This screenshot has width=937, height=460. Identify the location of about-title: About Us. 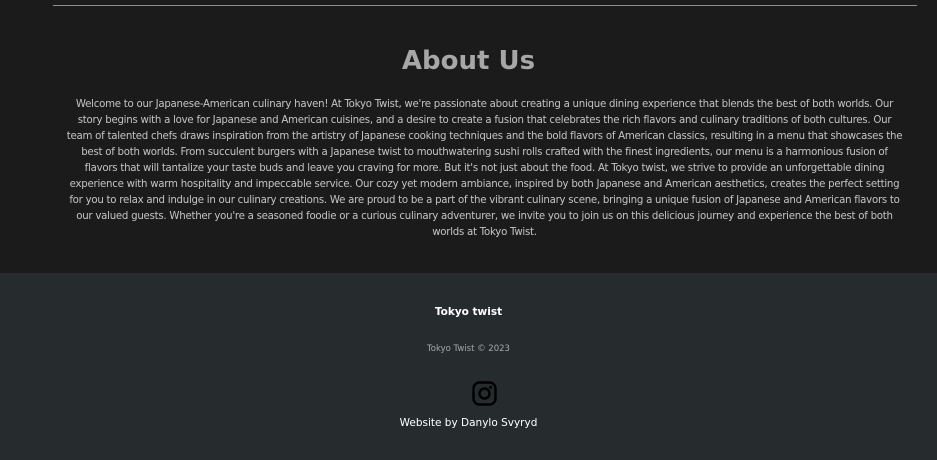
(468, 61).